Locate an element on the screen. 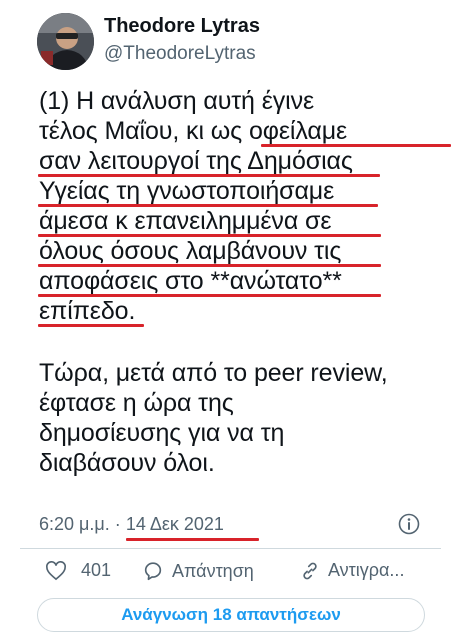 The width and height of the screenshot is (461, 640). display-name: Theodore Lytras is located at coordinates (182, 26).